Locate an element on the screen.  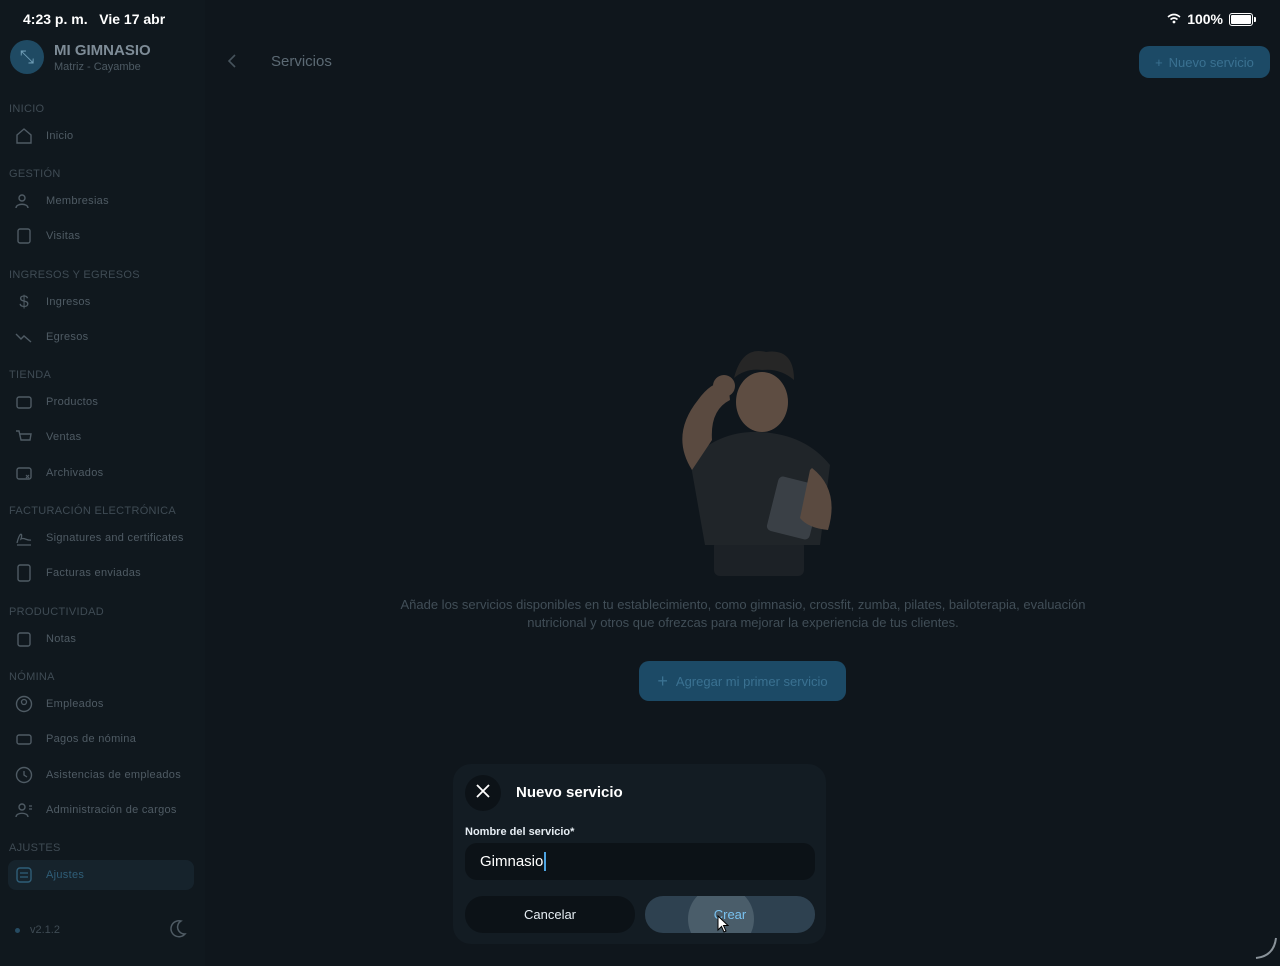
section-inicio: INICIO is located at coordinates (27, 109).